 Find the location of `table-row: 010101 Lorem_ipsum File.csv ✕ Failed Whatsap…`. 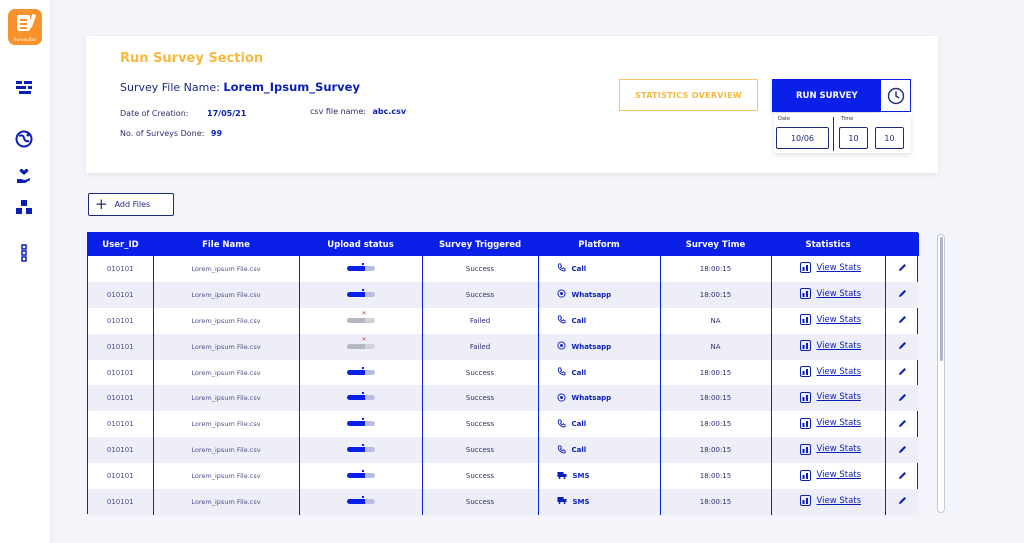

table-row: 010101 Lorem_ipsum File.csv ✕ Failed Whatsap… is located at coordinates (503, 346).